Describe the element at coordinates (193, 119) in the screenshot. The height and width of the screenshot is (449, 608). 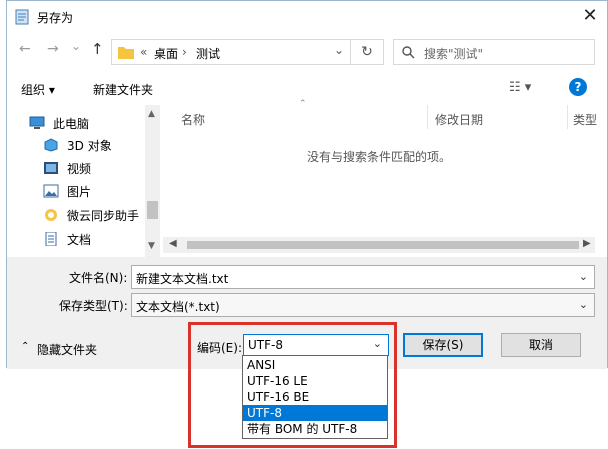
I see `column-header-name: 名称` at that location.